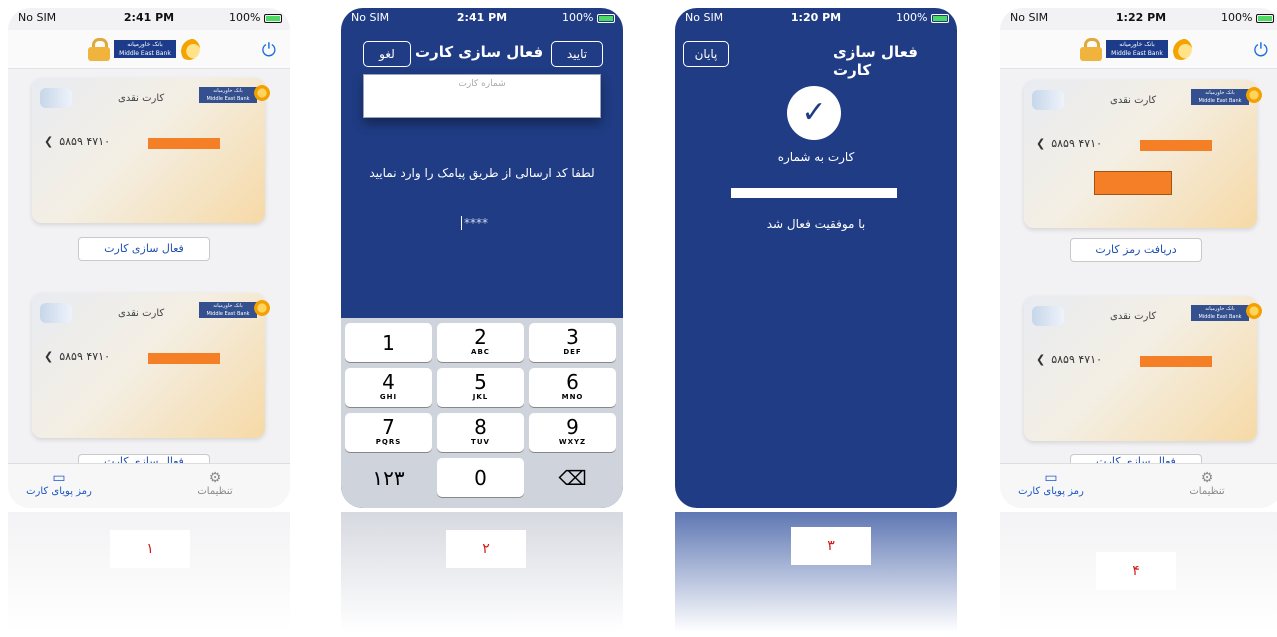 This screenshot has height=637, width=1277. I want to click on backspace-key: ⌫, so click(572, 477).